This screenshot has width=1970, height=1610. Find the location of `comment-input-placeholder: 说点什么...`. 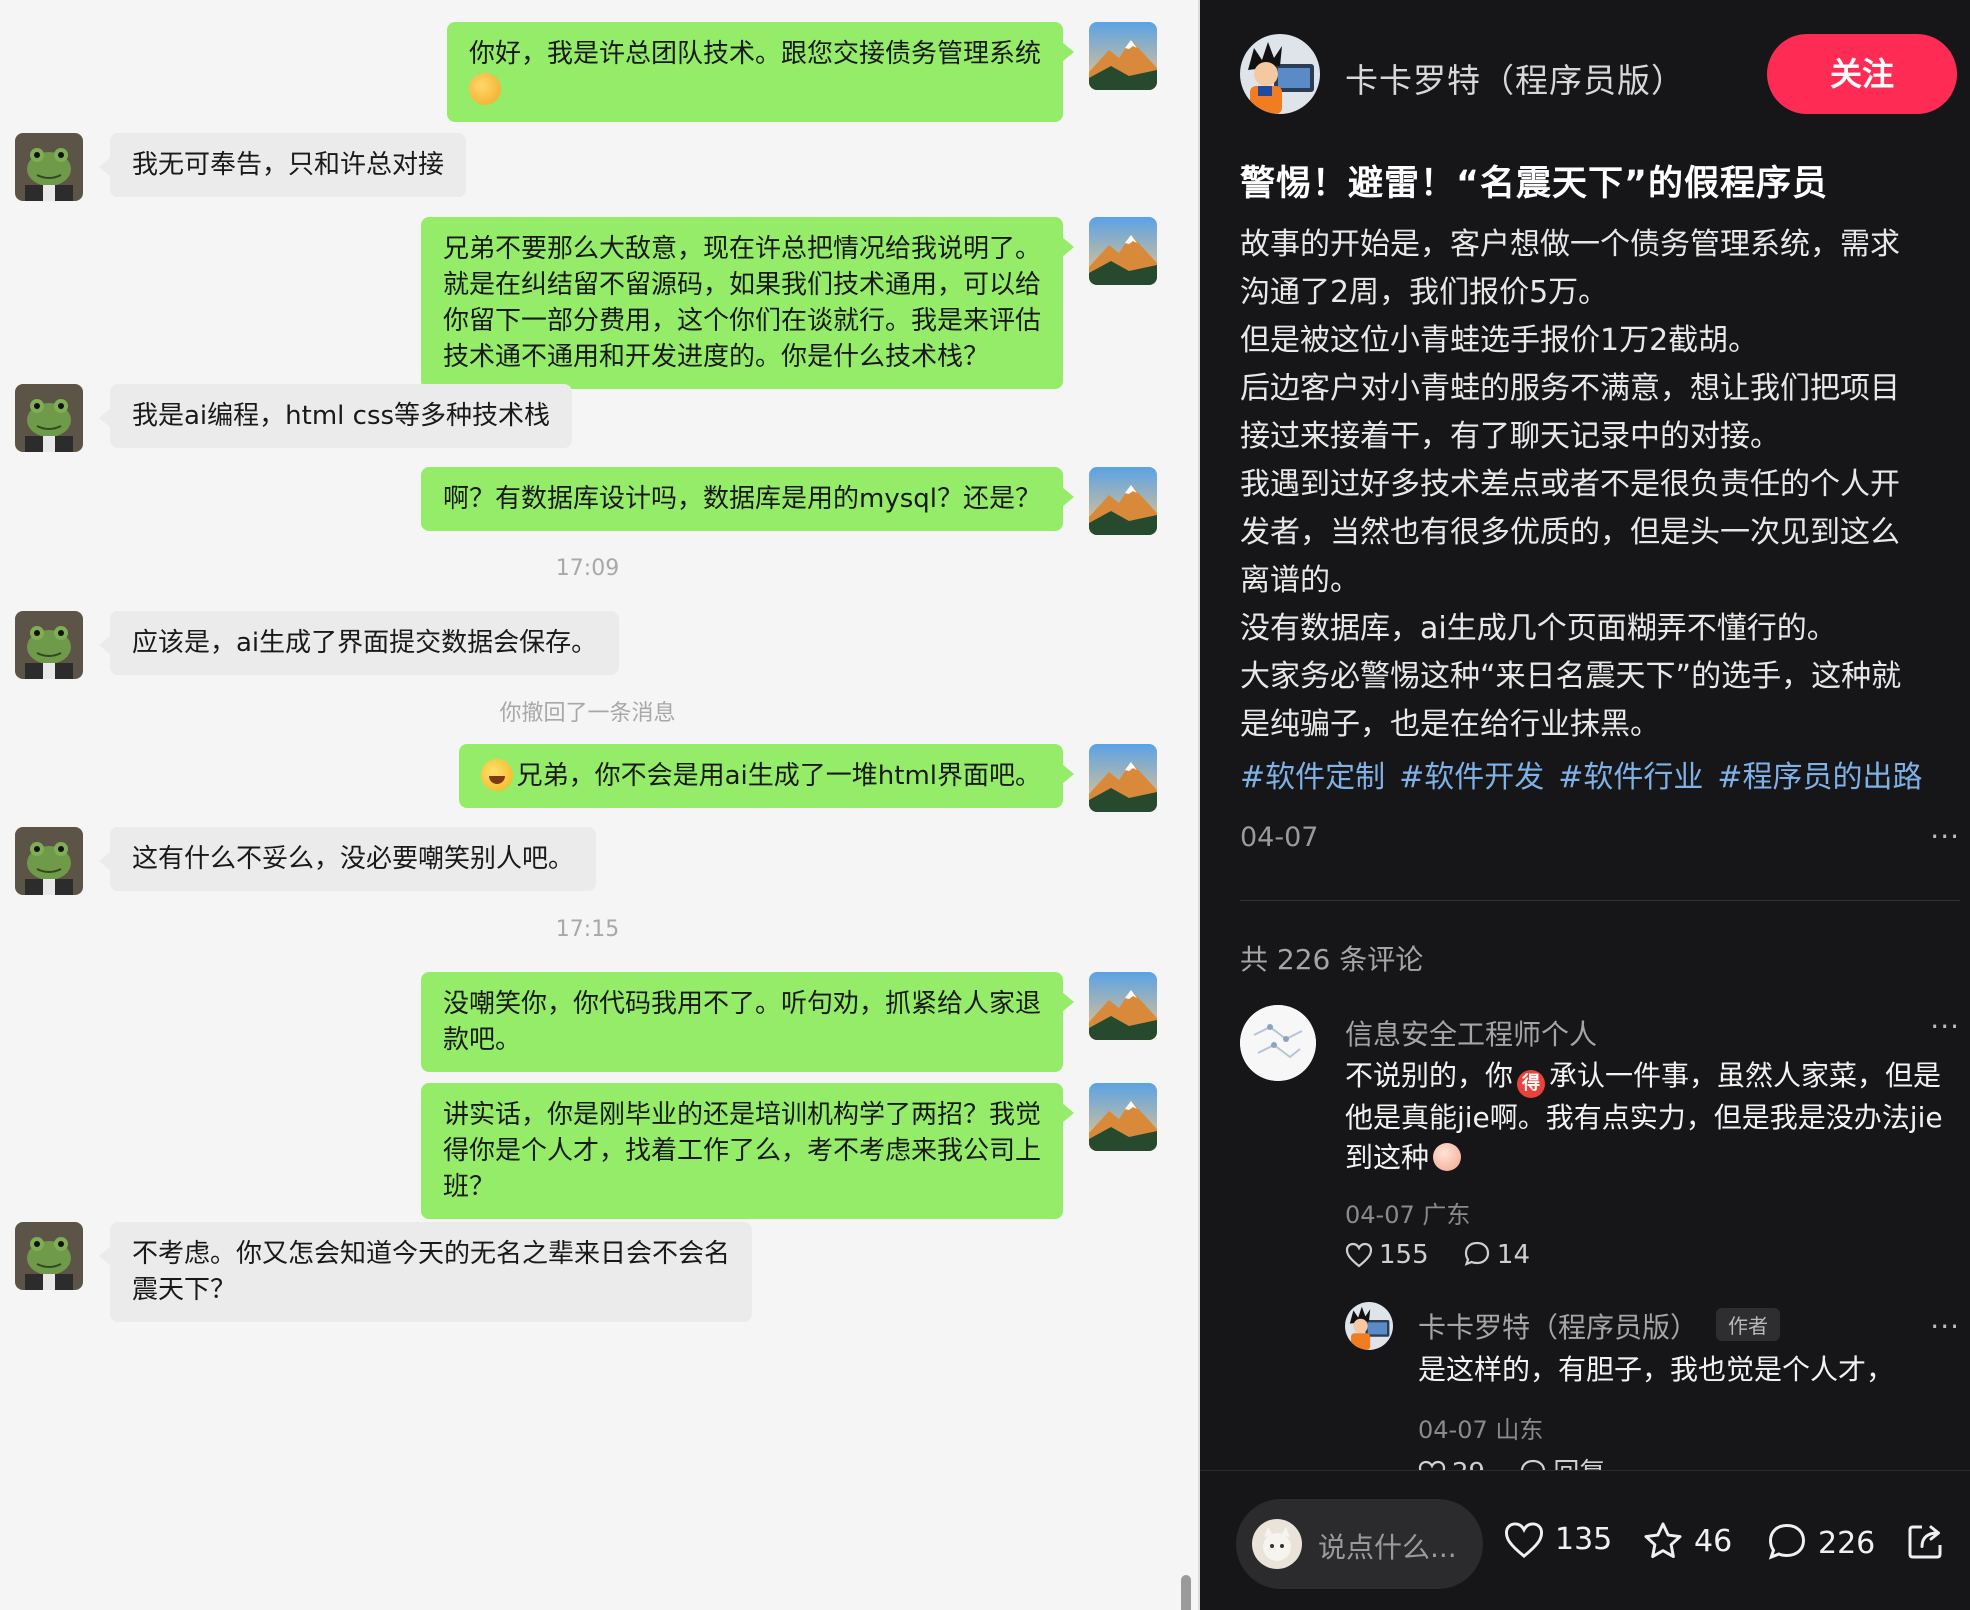

comment-input-placeholder: 说点什么... is located at coordinates (1387, 1547).